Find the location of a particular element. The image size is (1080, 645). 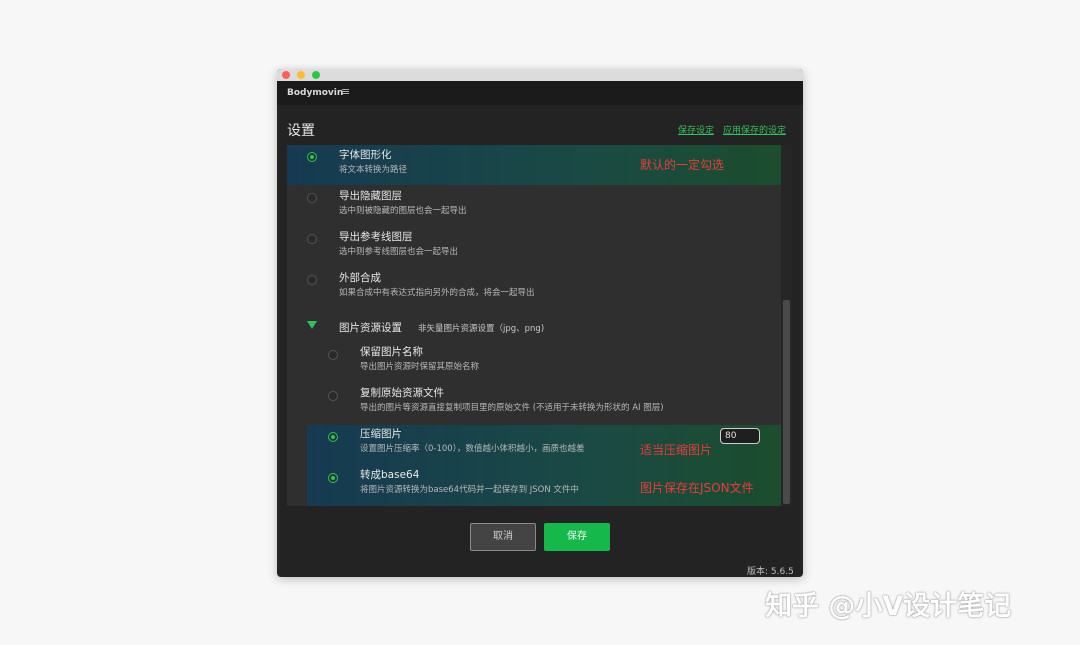

option-title: 压缩图片 is located at coordinates (381, 434).